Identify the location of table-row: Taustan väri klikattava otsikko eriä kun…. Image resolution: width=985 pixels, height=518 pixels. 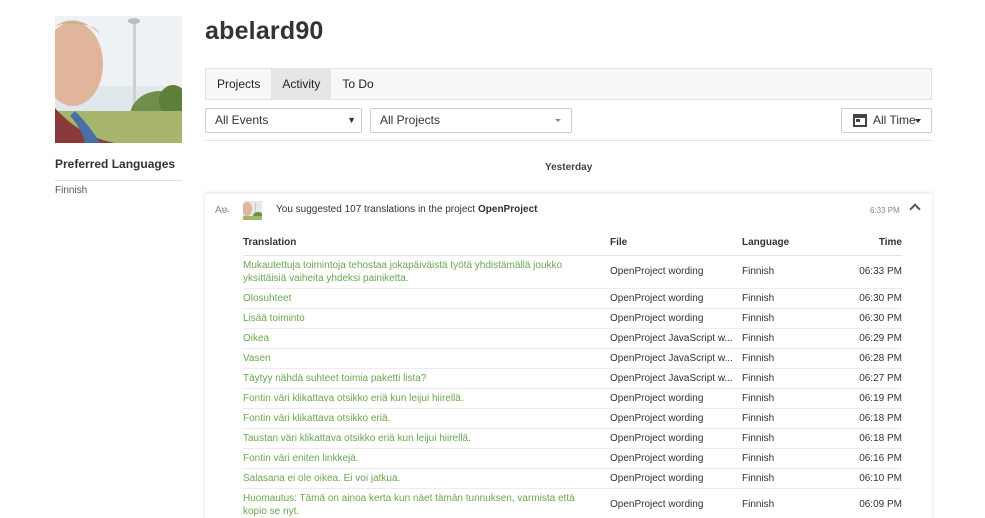
(572, 438).